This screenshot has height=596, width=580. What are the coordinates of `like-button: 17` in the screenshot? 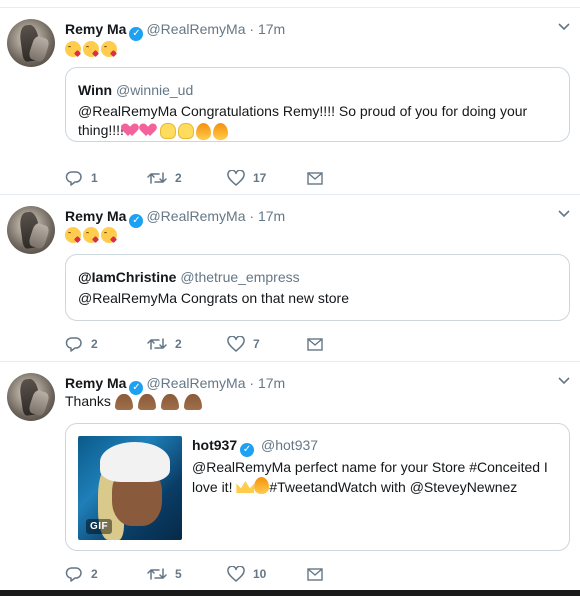 It's located at (246, 178).